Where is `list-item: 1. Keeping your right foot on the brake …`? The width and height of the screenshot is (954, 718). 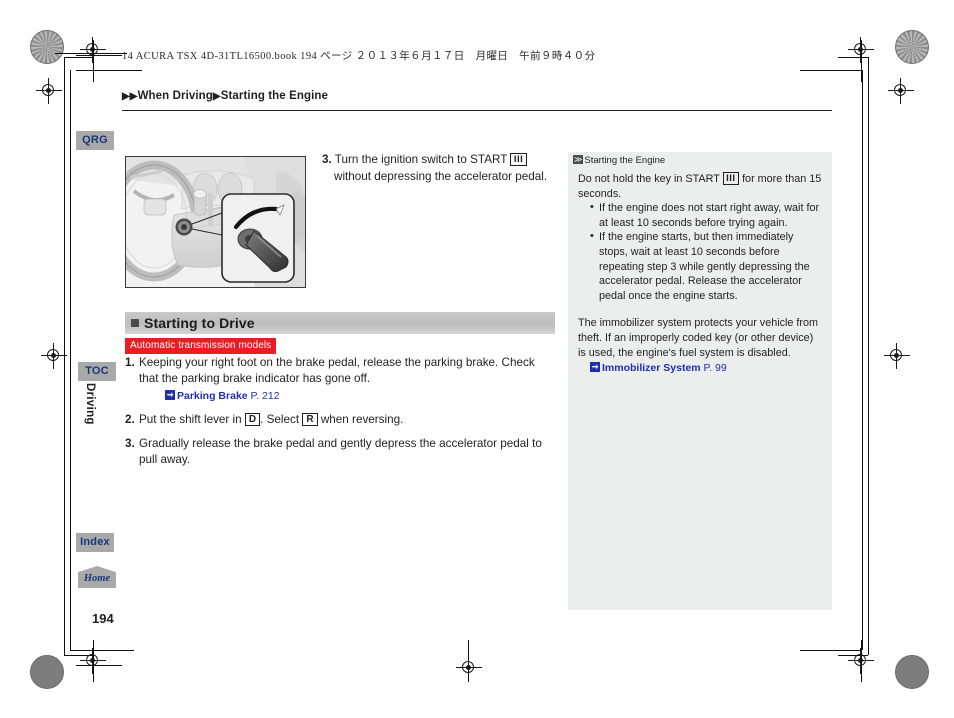
list-item: 1. Keeping your right foot on the brake … is located at coordinates (340, 379).